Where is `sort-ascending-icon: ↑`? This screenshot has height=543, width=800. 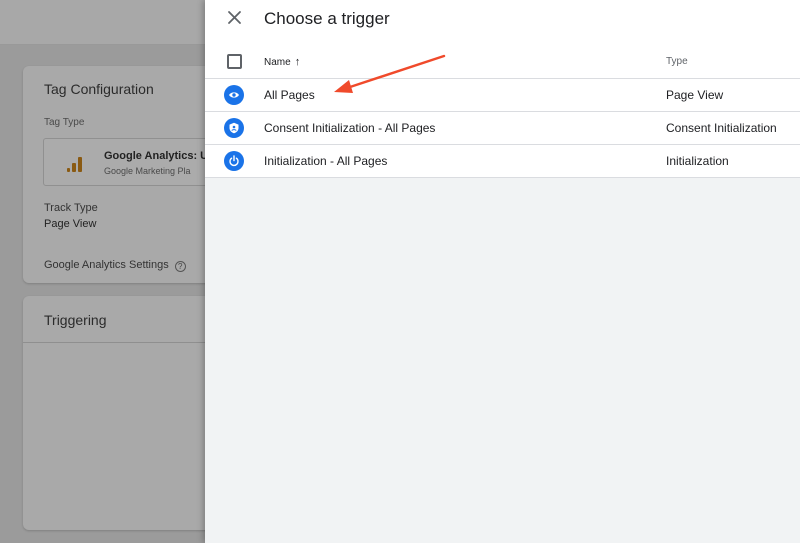
sort-ascending-icon: ↑ is located at coordinates (297, 62).